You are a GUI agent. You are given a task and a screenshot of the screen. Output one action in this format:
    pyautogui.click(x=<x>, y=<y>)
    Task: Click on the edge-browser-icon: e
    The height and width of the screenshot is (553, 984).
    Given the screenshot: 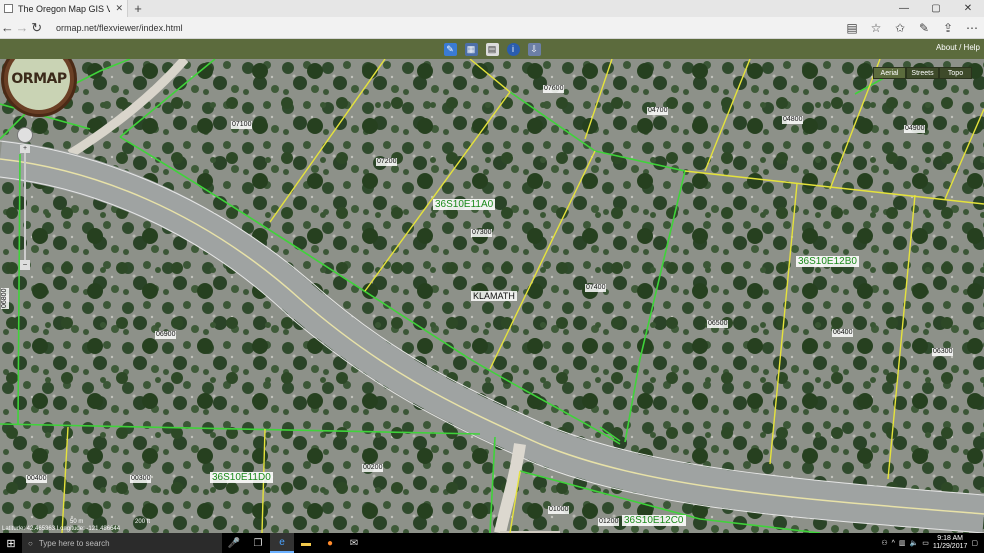 What is the action you would take?
    pyautogui.click(x=282, y=543)
    